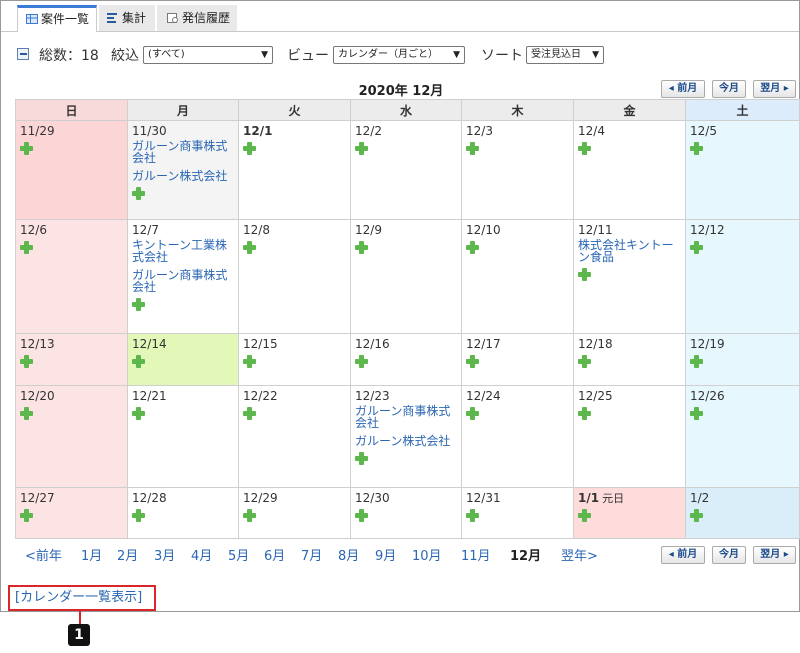  I want to click on day-cell: 11/30 ガルーン商事株式会社 ガルーン株式会社, so click(183, 170).